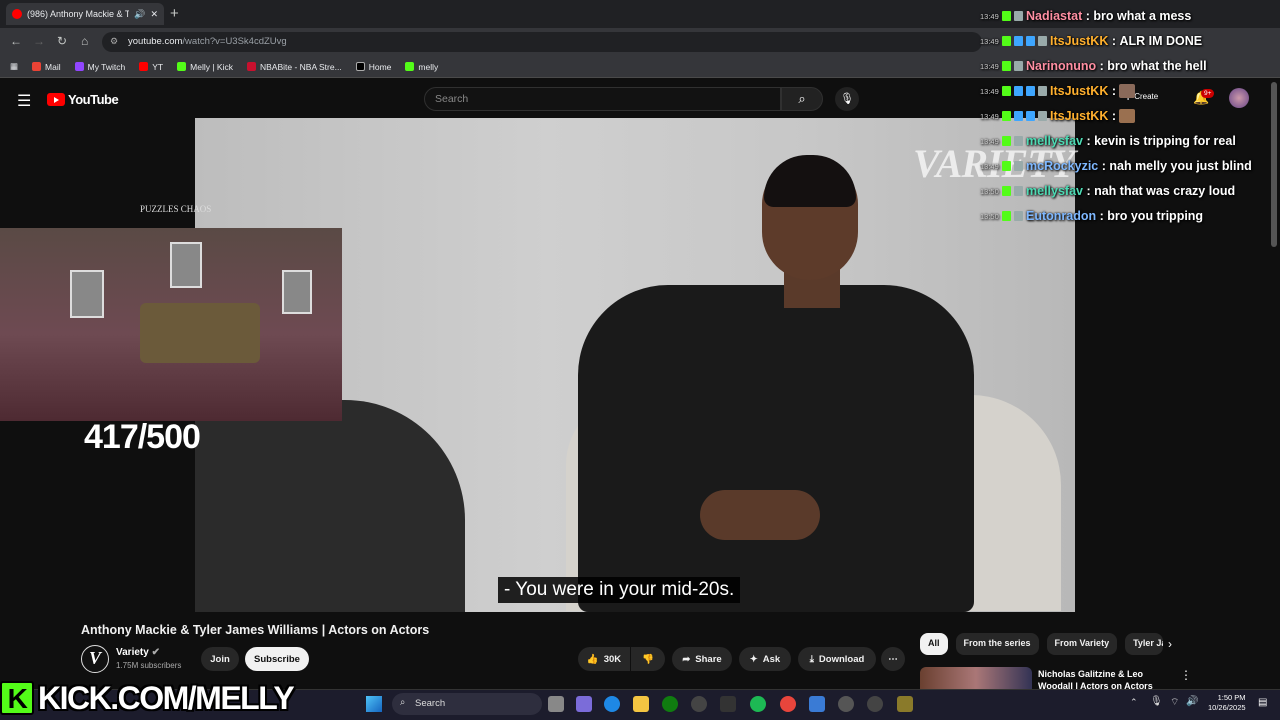 Image resolution: width=1280 pixels, height=720 pixels. I want to click on mic-tray-icon: 🎙, so click(1156, 701).